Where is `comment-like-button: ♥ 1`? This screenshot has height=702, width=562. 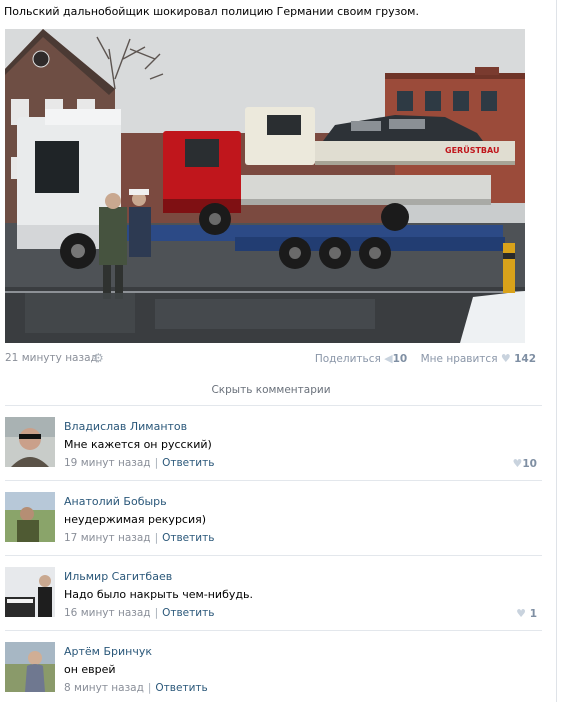
comment-like-button: ♥ 1 is located at coordinates (526, 613).